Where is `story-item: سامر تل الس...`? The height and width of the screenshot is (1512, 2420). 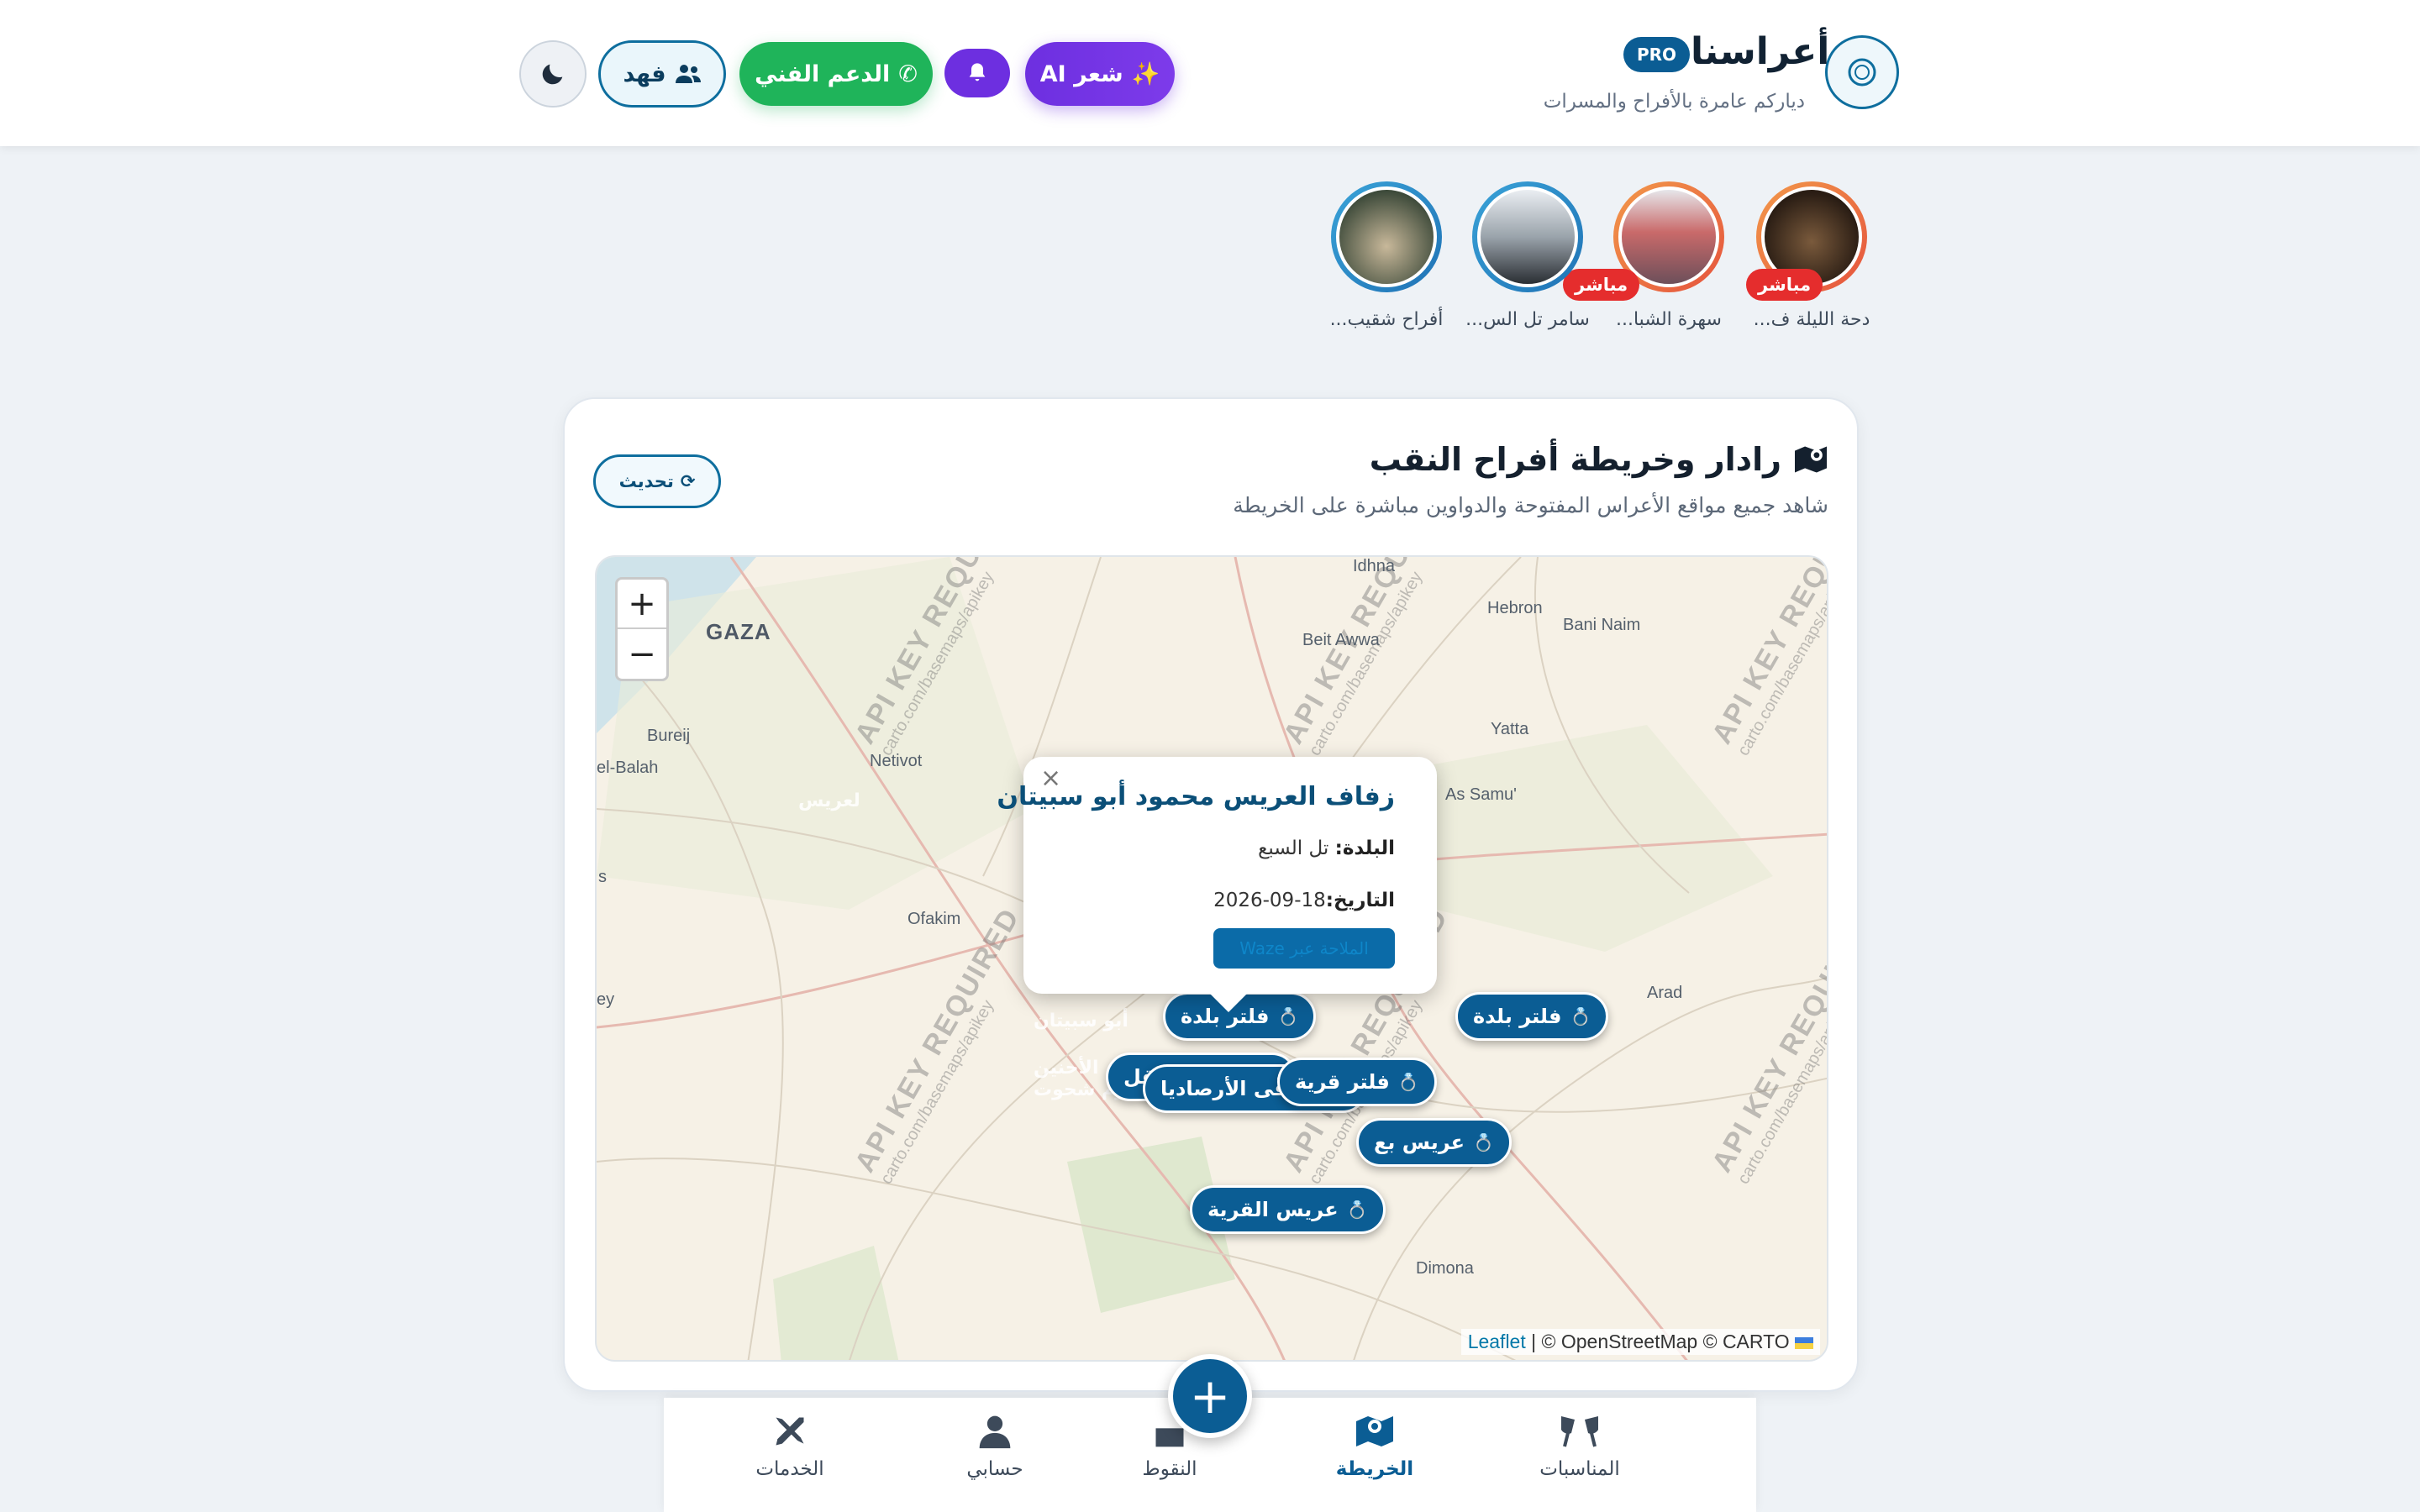 story-item: سامر تل الس... is located at coordinates (1528, 255).